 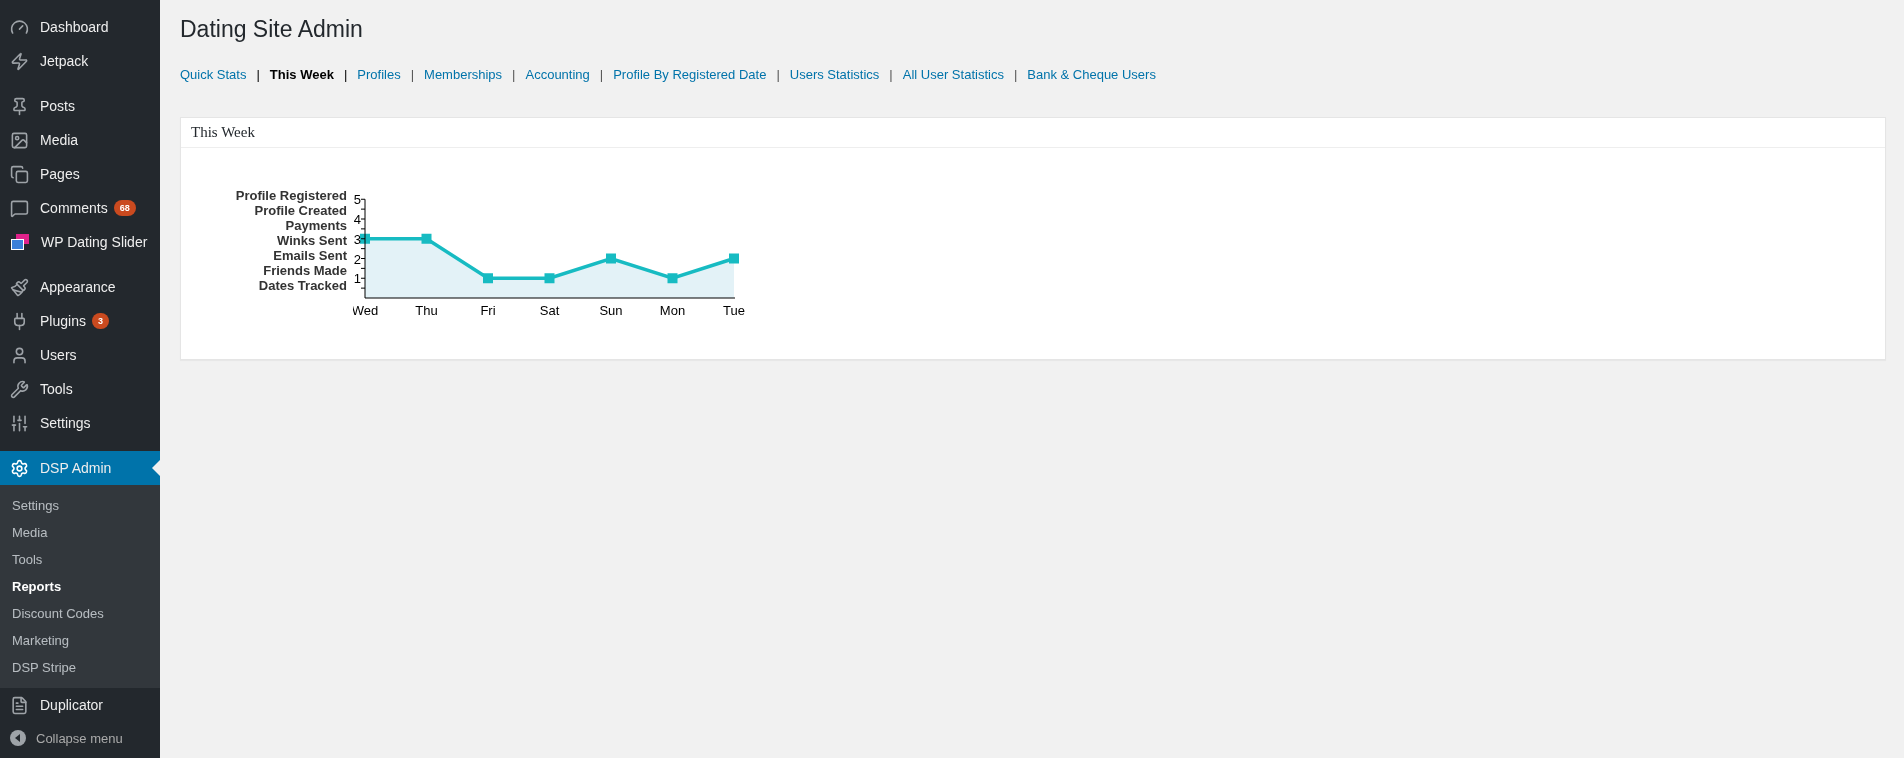 I want to click on collapse-icon, so click(x=18, y=738).